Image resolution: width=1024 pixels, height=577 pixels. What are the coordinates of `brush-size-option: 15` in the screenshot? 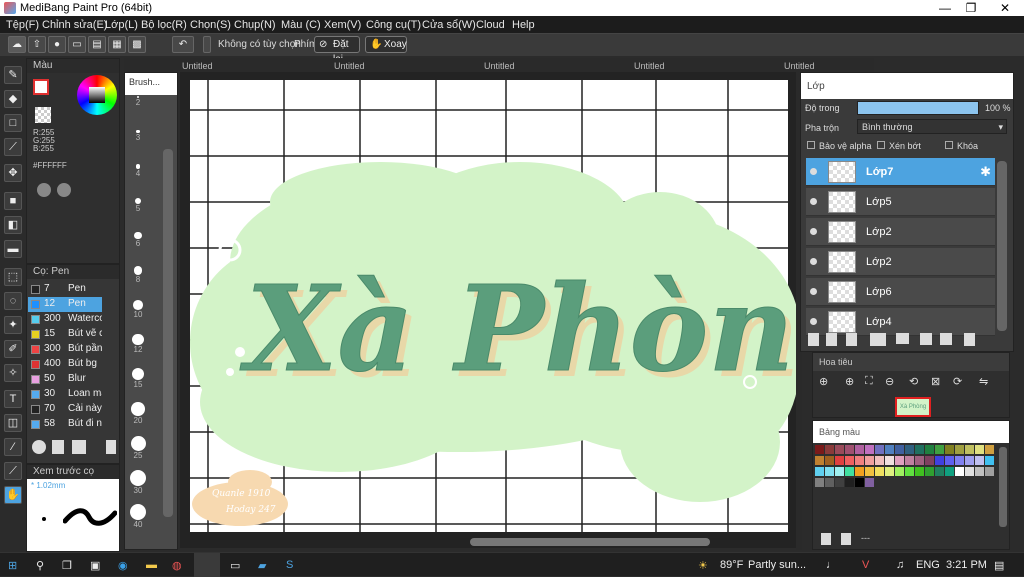 It's located at (138, 378).